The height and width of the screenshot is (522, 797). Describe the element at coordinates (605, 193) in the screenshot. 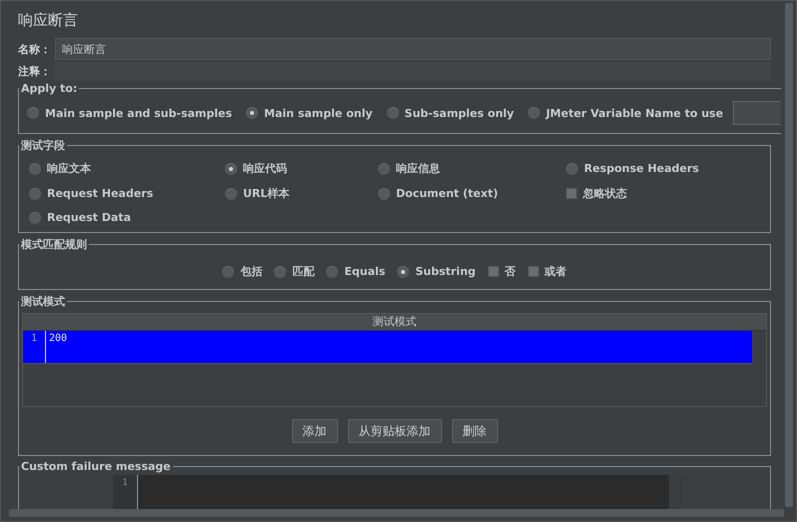

I see `option-label: 忽略状态` at that location.